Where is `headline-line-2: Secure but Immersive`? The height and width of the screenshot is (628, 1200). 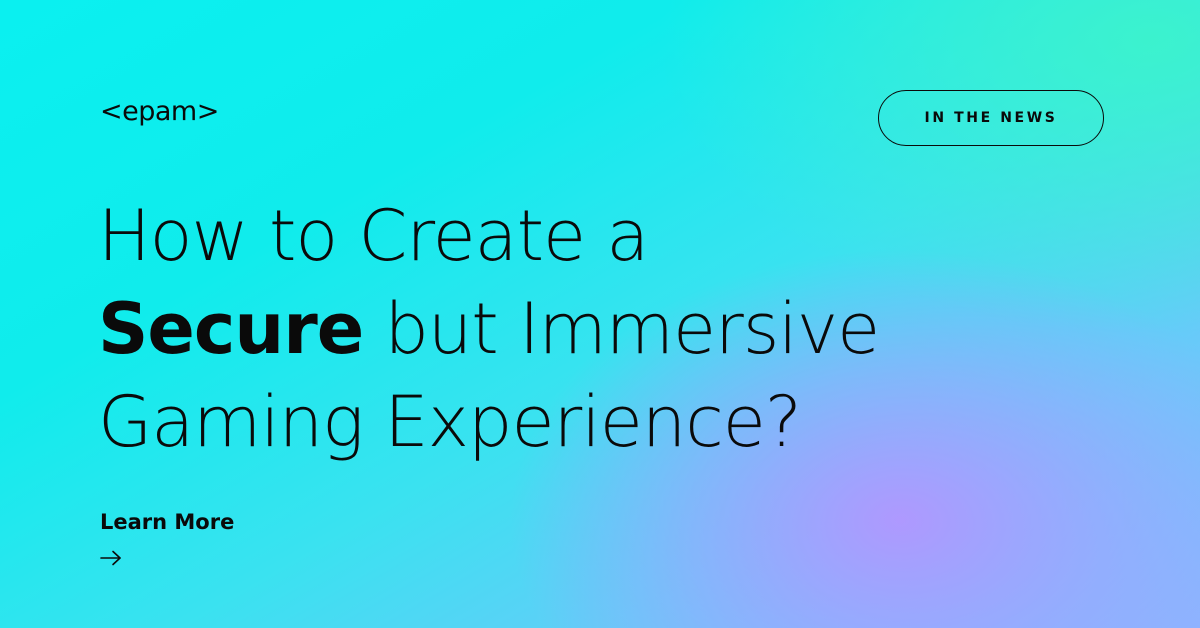 headline-line-2: Secure but Immersive is located at coordinates (489, 329).